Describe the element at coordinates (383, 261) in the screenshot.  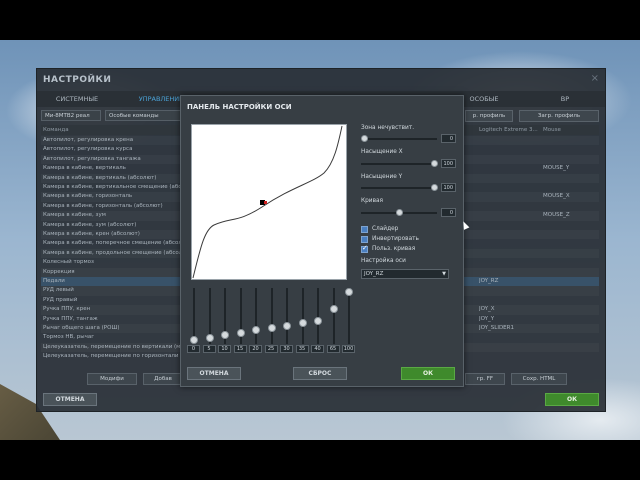
I see `axis-setting-label: Настройка оси` at that location.